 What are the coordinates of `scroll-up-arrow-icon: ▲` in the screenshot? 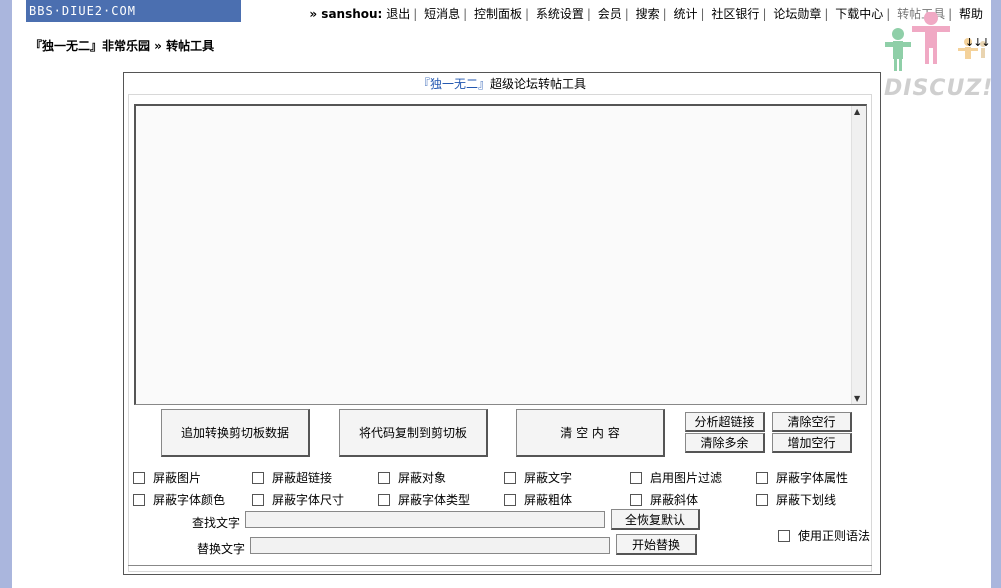 It's located at (857, 111).